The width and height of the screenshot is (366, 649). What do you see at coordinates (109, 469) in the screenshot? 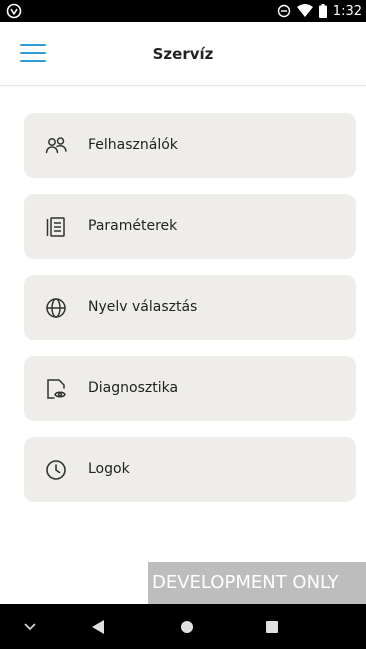
I see `menu-item-label: Logok` at bounding box center [109, 469].